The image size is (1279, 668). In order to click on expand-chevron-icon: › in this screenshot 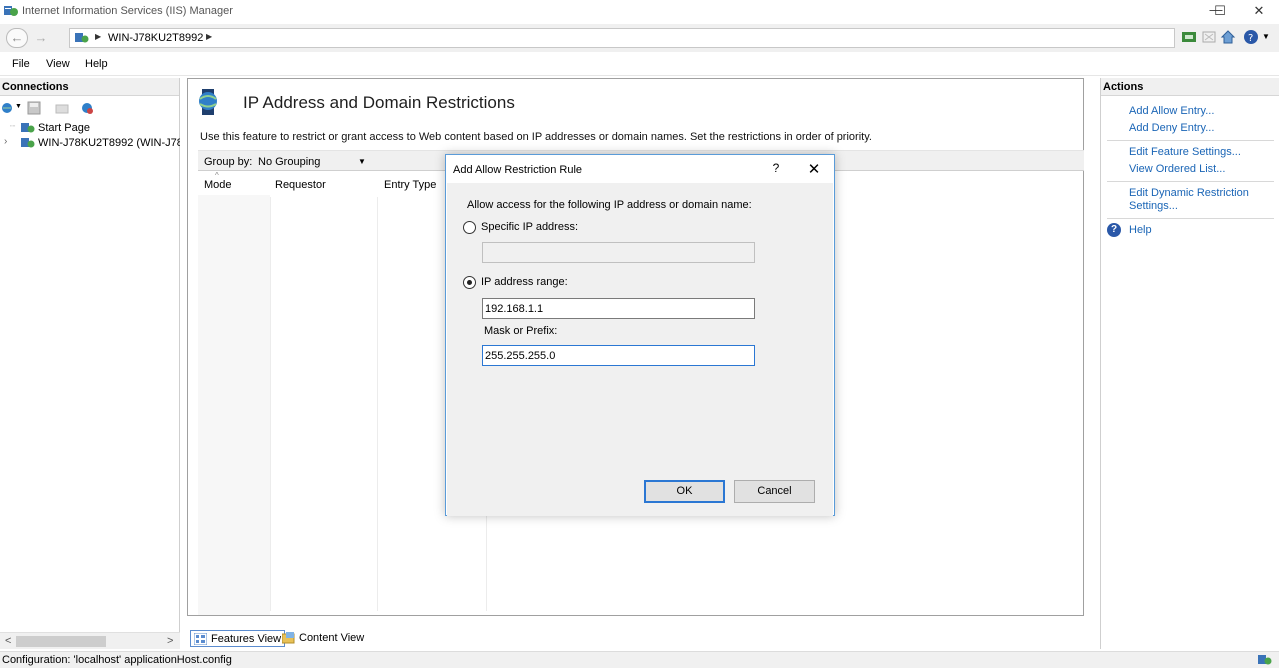, I will do `click(5, 141)`.